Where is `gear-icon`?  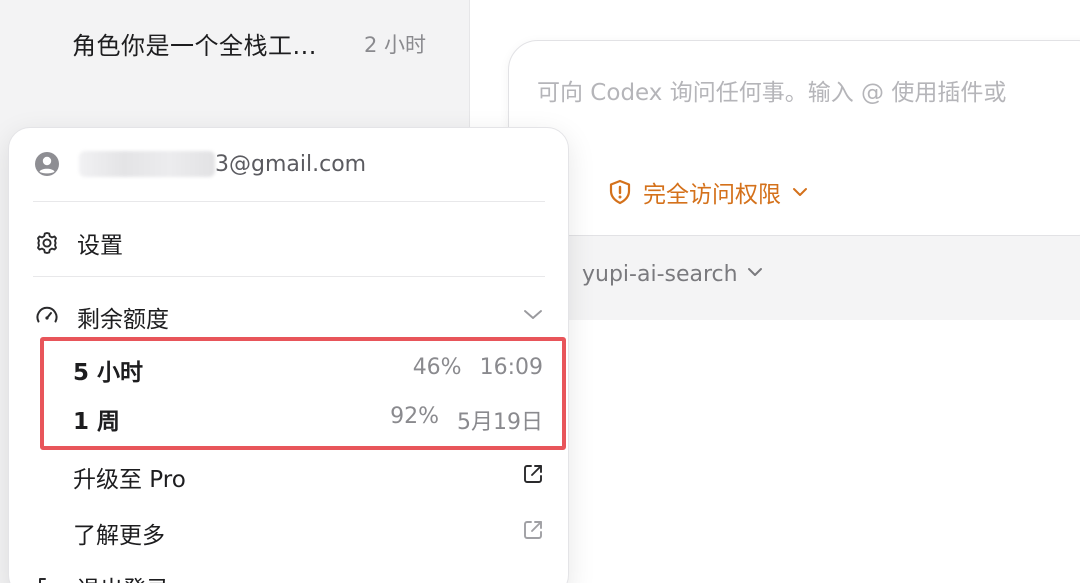
gear-icon is located at coordinates (47, 243).